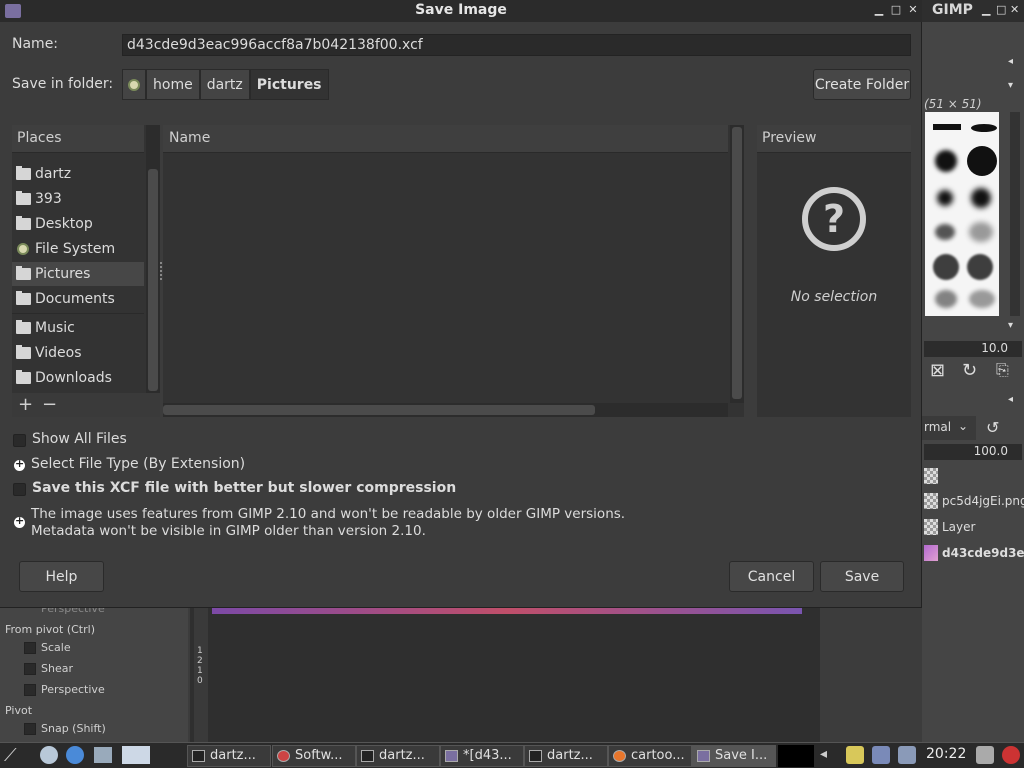  Describe the element at coordinates (78, 299) in the screenshot. I see `place-documents: Documents` at that location.